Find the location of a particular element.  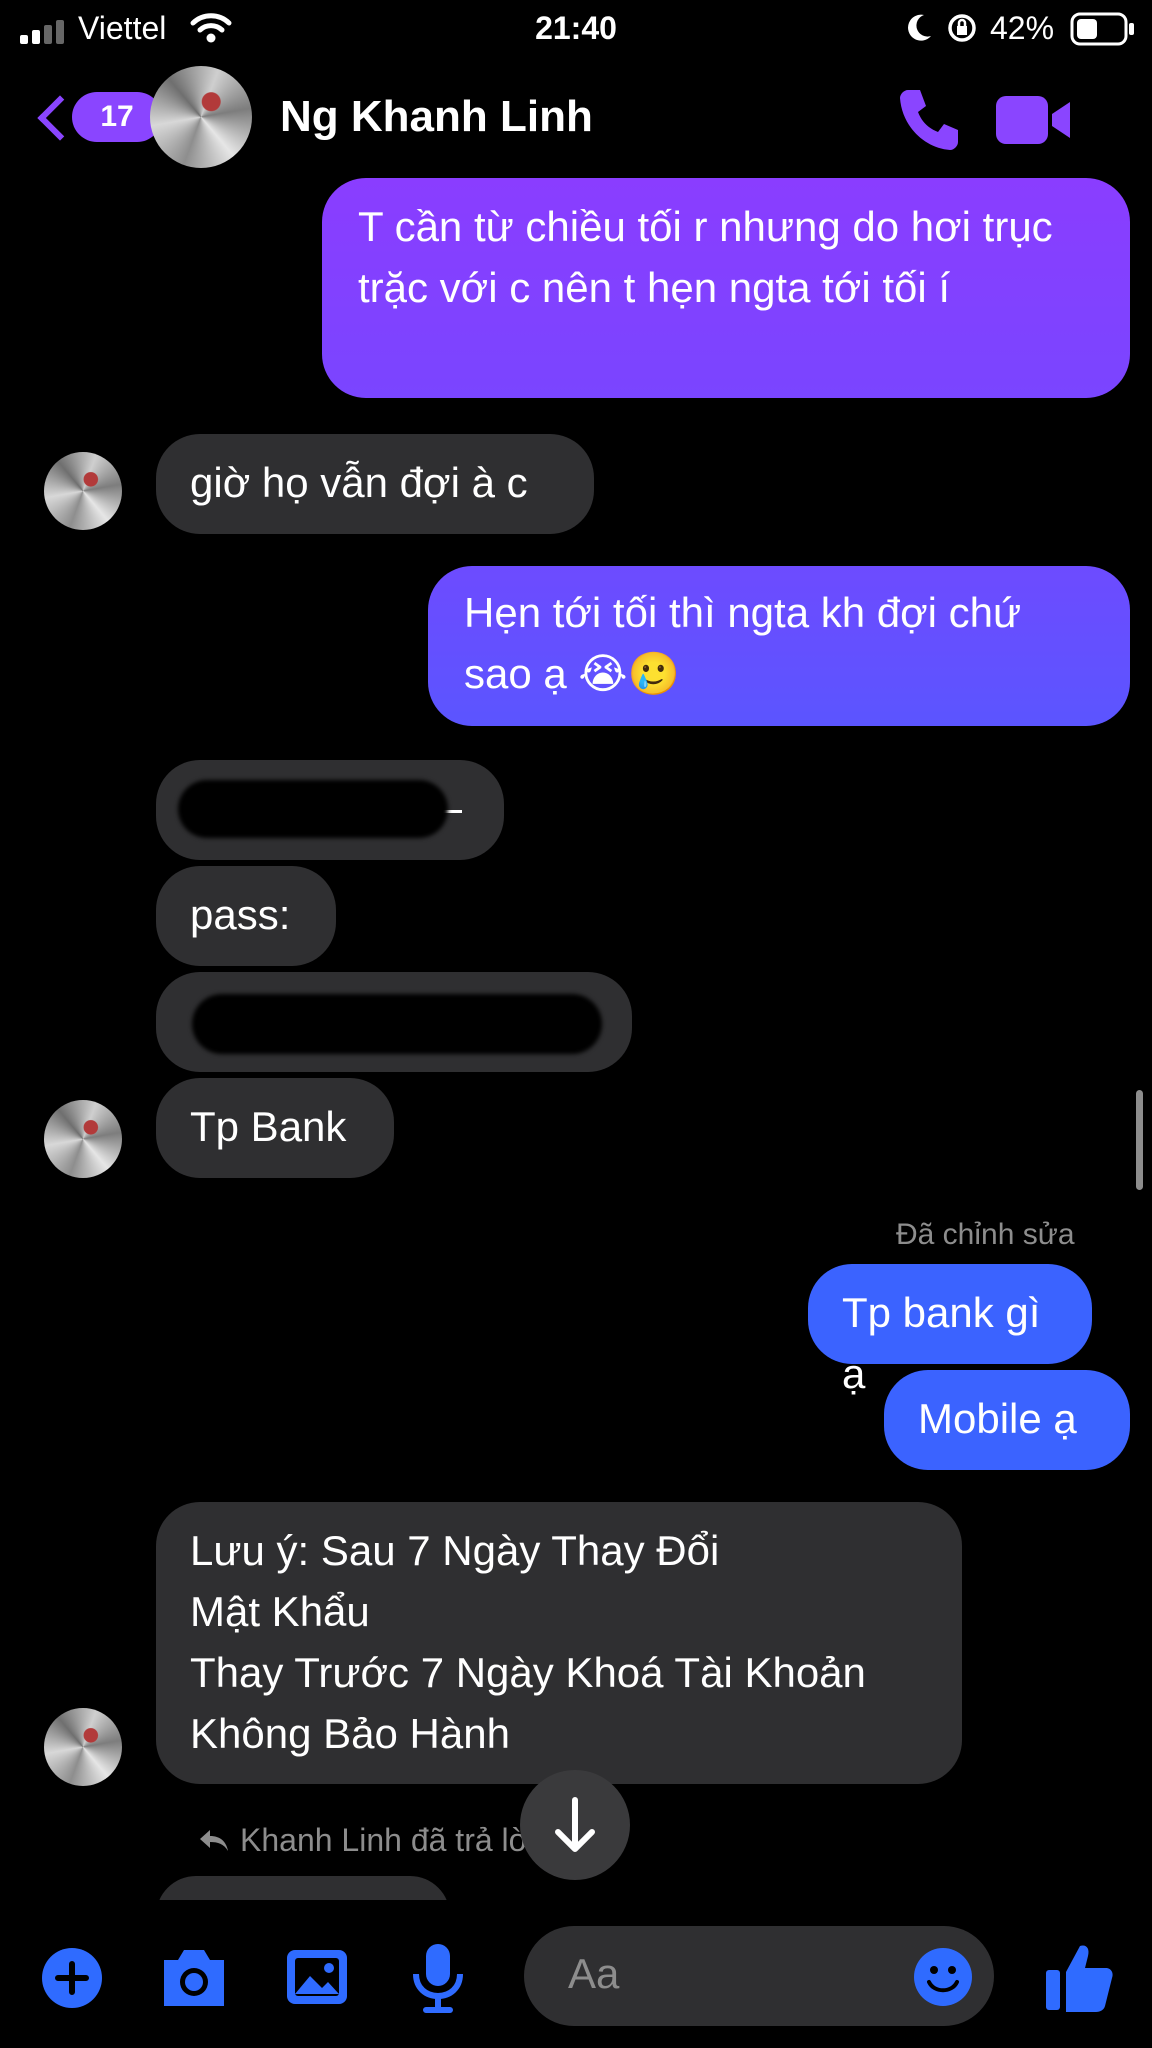

battery-icon is located at coordinates (1102, 29).